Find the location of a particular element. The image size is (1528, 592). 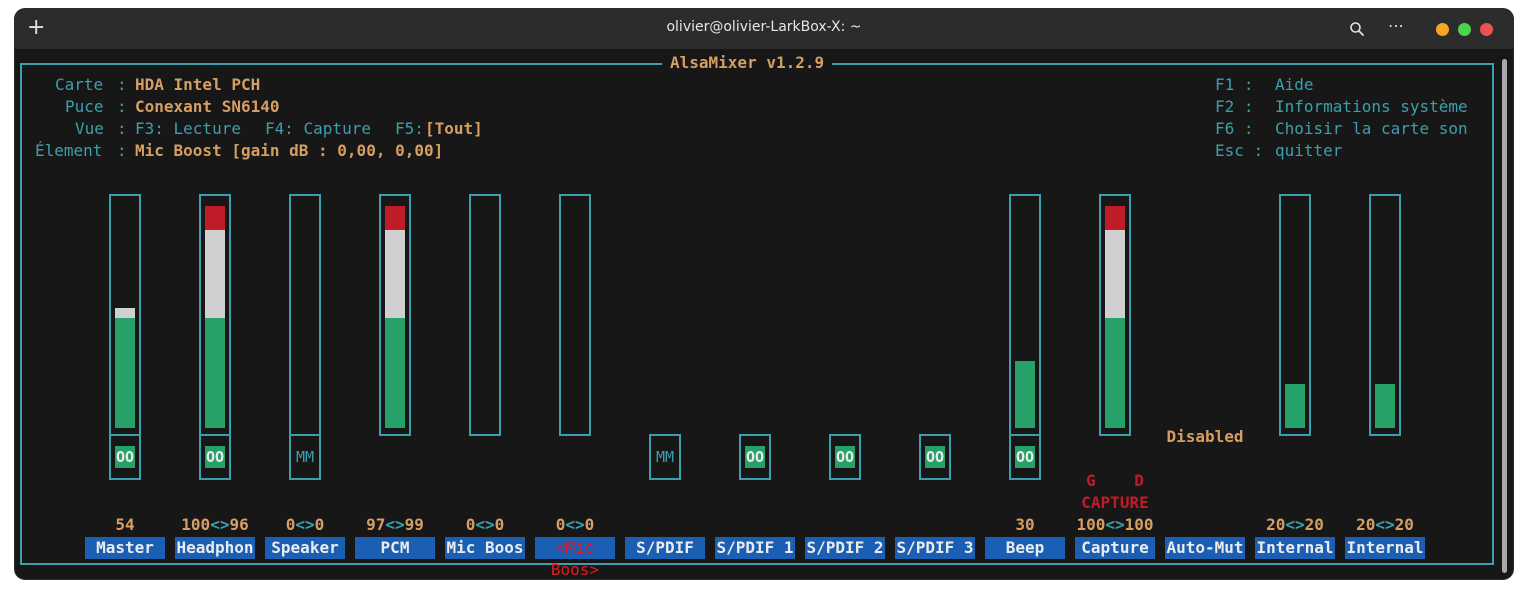

channel-label: <Mic Boos> is located at coordinates (575, 558).